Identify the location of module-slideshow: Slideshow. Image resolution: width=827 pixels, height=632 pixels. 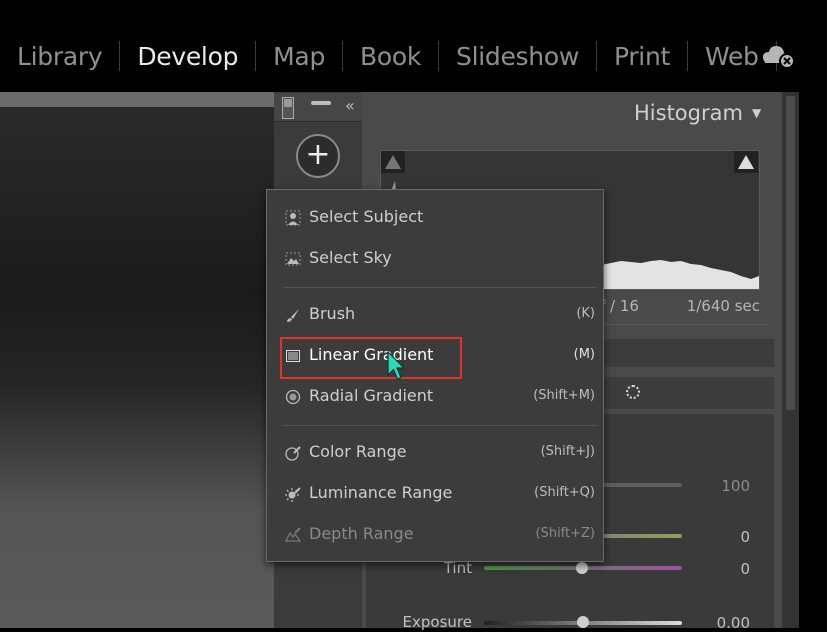
(517, 56).